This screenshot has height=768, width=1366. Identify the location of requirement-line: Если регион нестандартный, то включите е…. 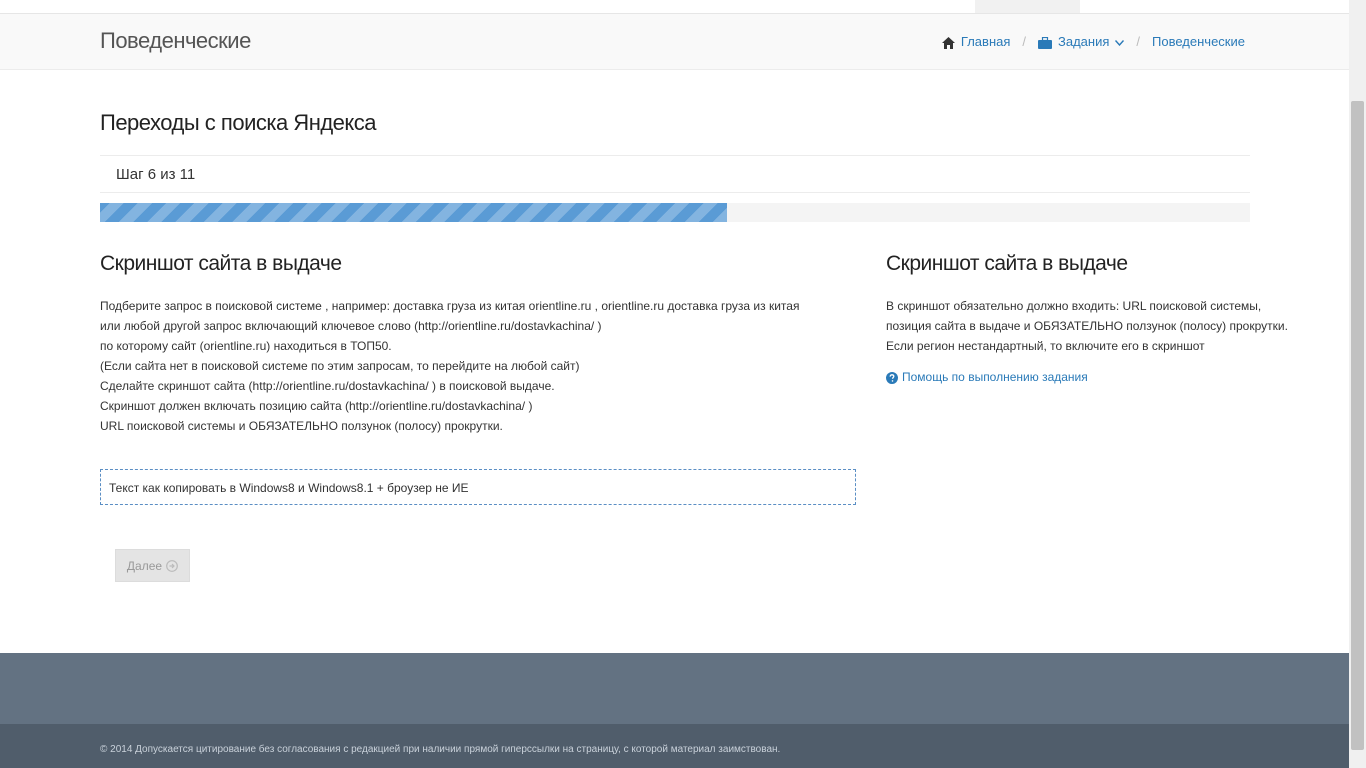
(1045, 346).